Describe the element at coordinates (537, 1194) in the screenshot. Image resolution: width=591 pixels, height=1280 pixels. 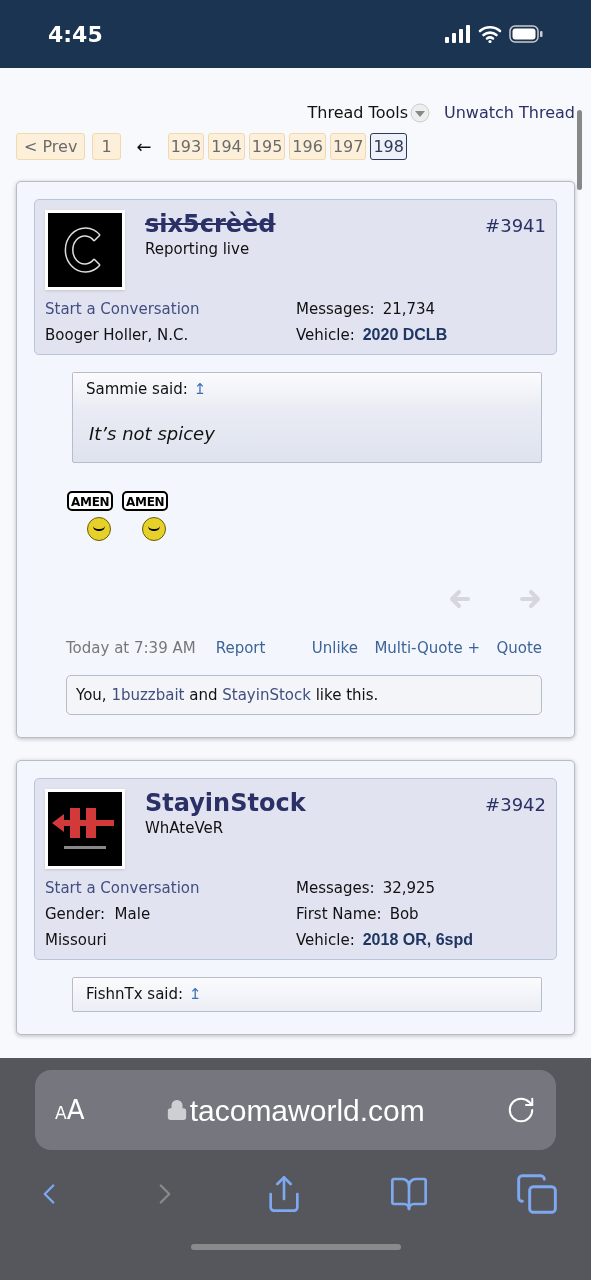
I see `tabs-icon` at that location.